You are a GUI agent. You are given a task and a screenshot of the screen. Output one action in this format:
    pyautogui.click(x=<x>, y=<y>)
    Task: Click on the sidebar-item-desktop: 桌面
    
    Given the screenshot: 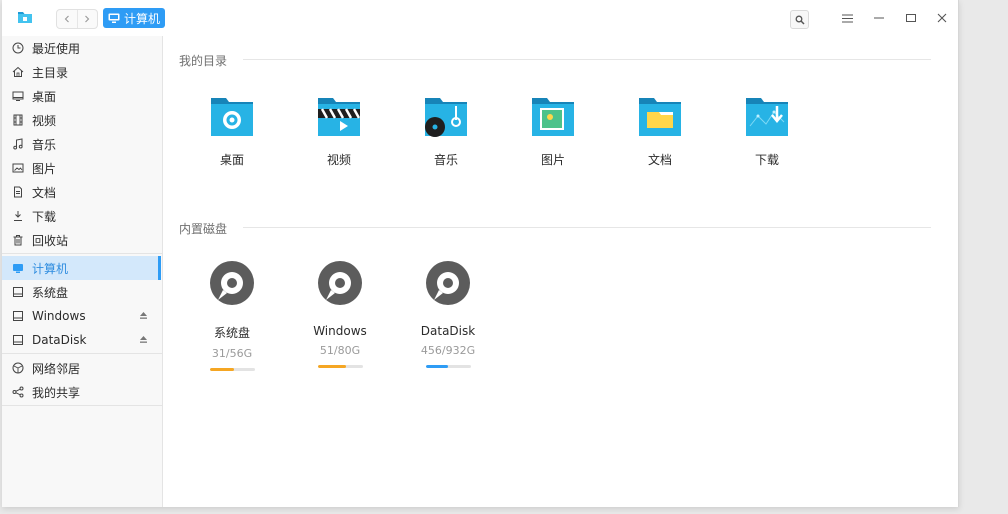 What is the action you would take?
    pyautogui.click(x=81, y=96)
    